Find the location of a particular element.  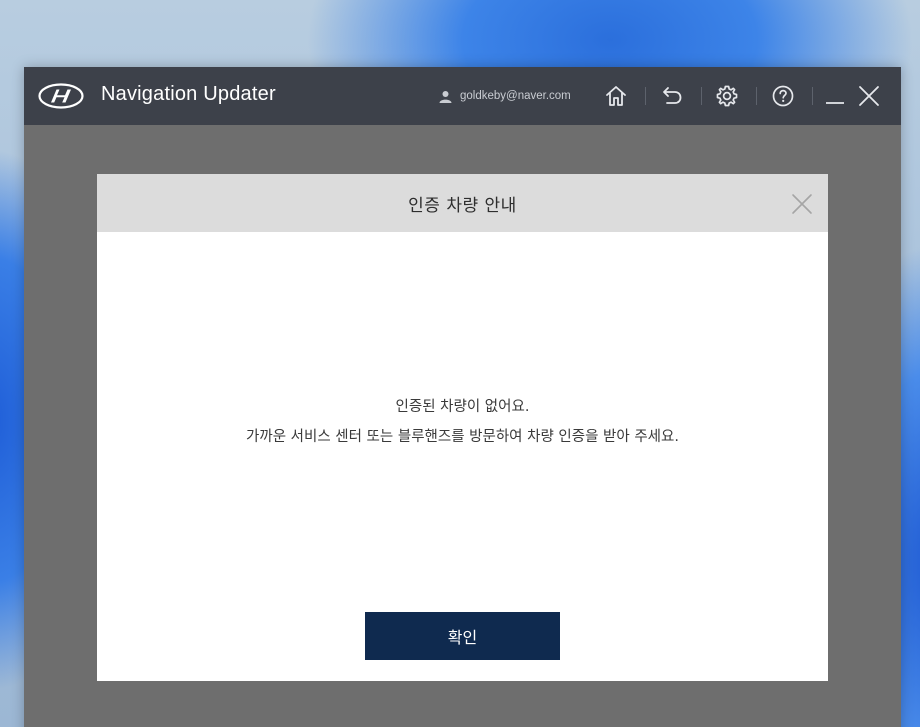

home-icon is located at coordinates (616, 96).